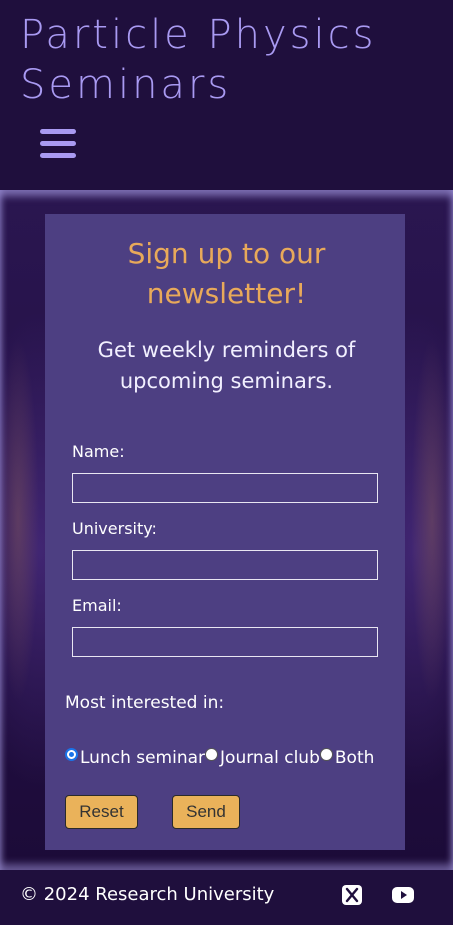 The image size is (453, 925). What do you see at coordinates (114, 528) in the screenshot?
I see `university-label: University:` at bounding box center [114, 528].